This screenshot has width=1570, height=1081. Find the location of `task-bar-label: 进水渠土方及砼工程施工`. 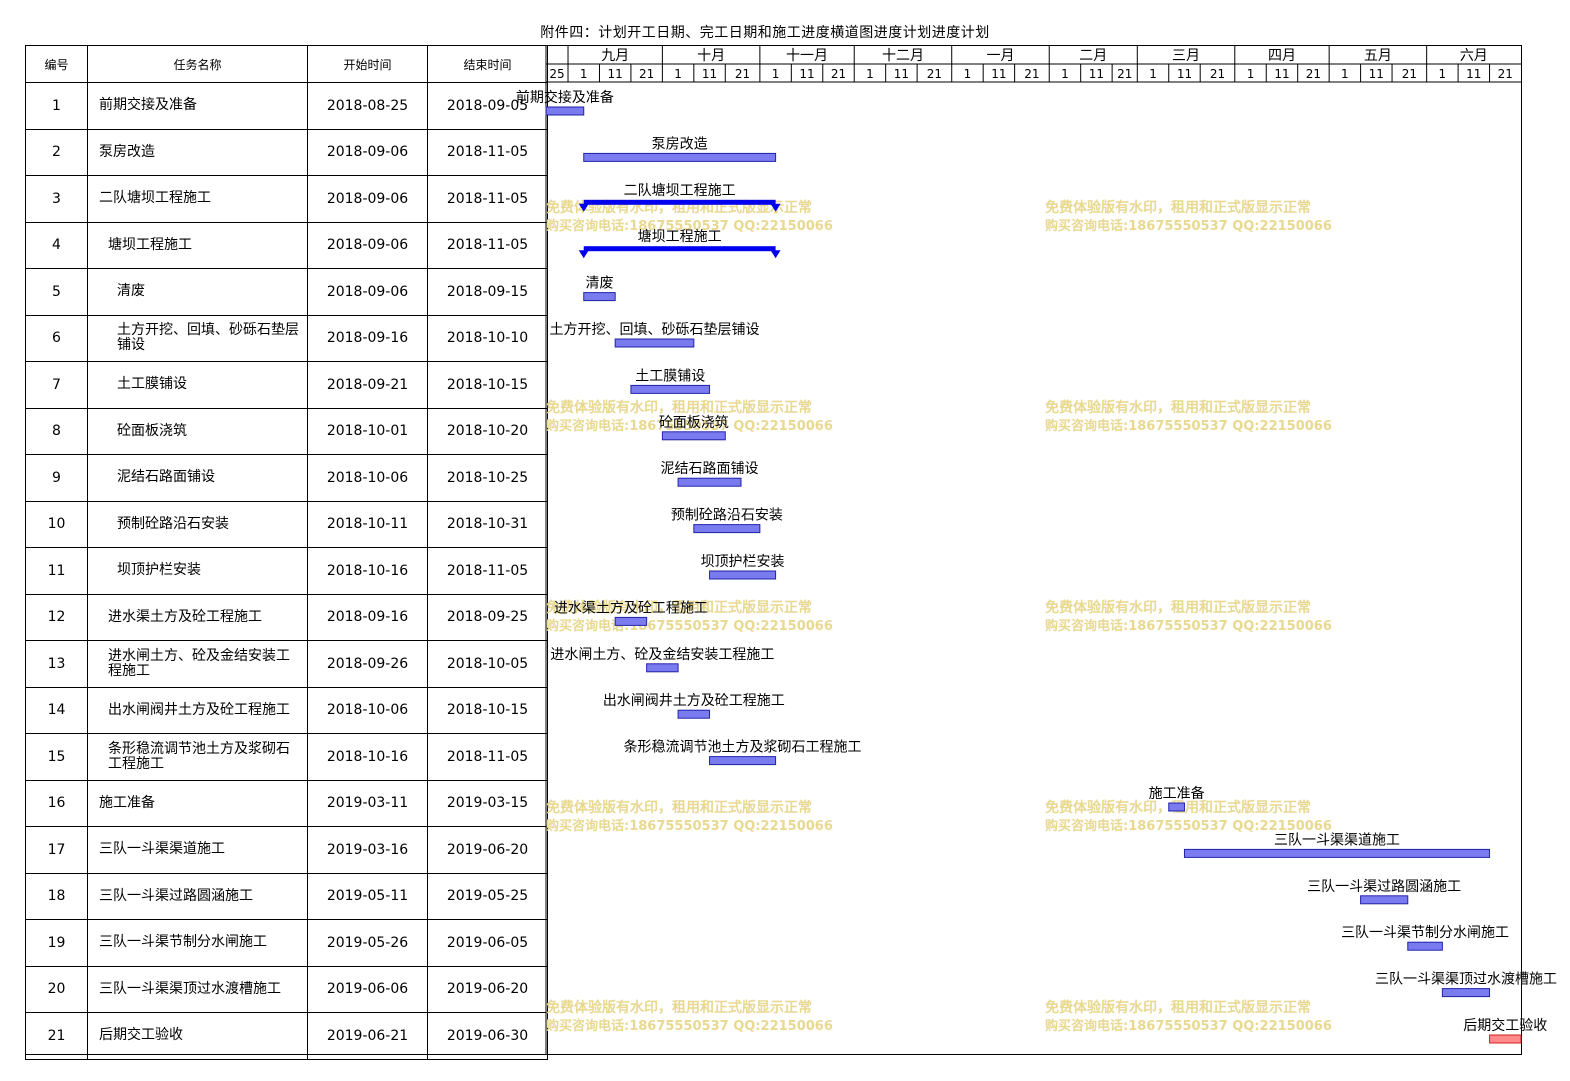

task-bar-label: 进水渠土方及砼工程施工 is located at coordinates (631, 608).